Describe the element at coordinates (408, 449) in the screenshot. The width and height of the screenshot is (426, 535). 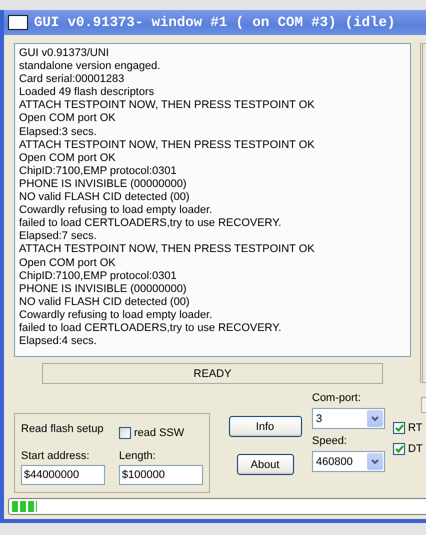
I see `line-checkbox: DT` at that location.